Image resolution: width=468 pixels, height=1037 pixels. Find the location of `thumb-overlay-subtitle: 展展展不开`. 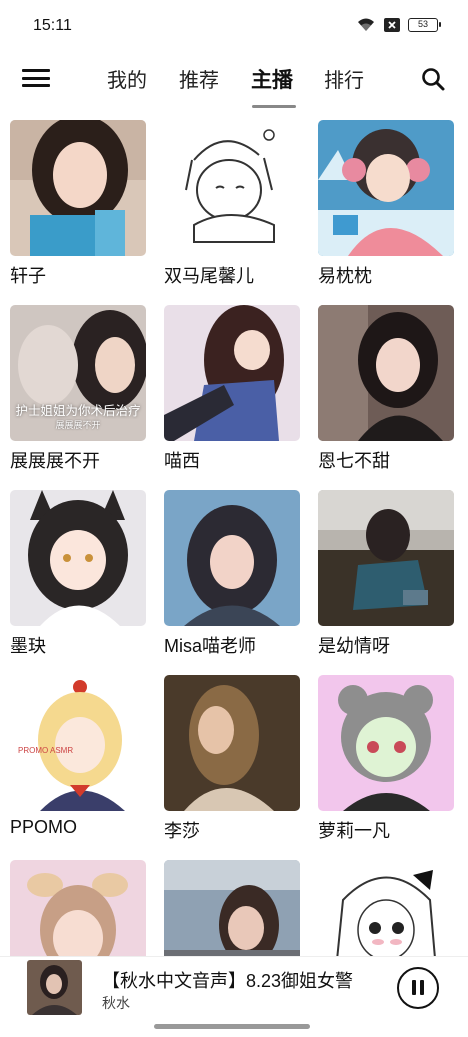

thumb-overlay-subtitle: 展展展不开 is located at coordinates (78, 425).